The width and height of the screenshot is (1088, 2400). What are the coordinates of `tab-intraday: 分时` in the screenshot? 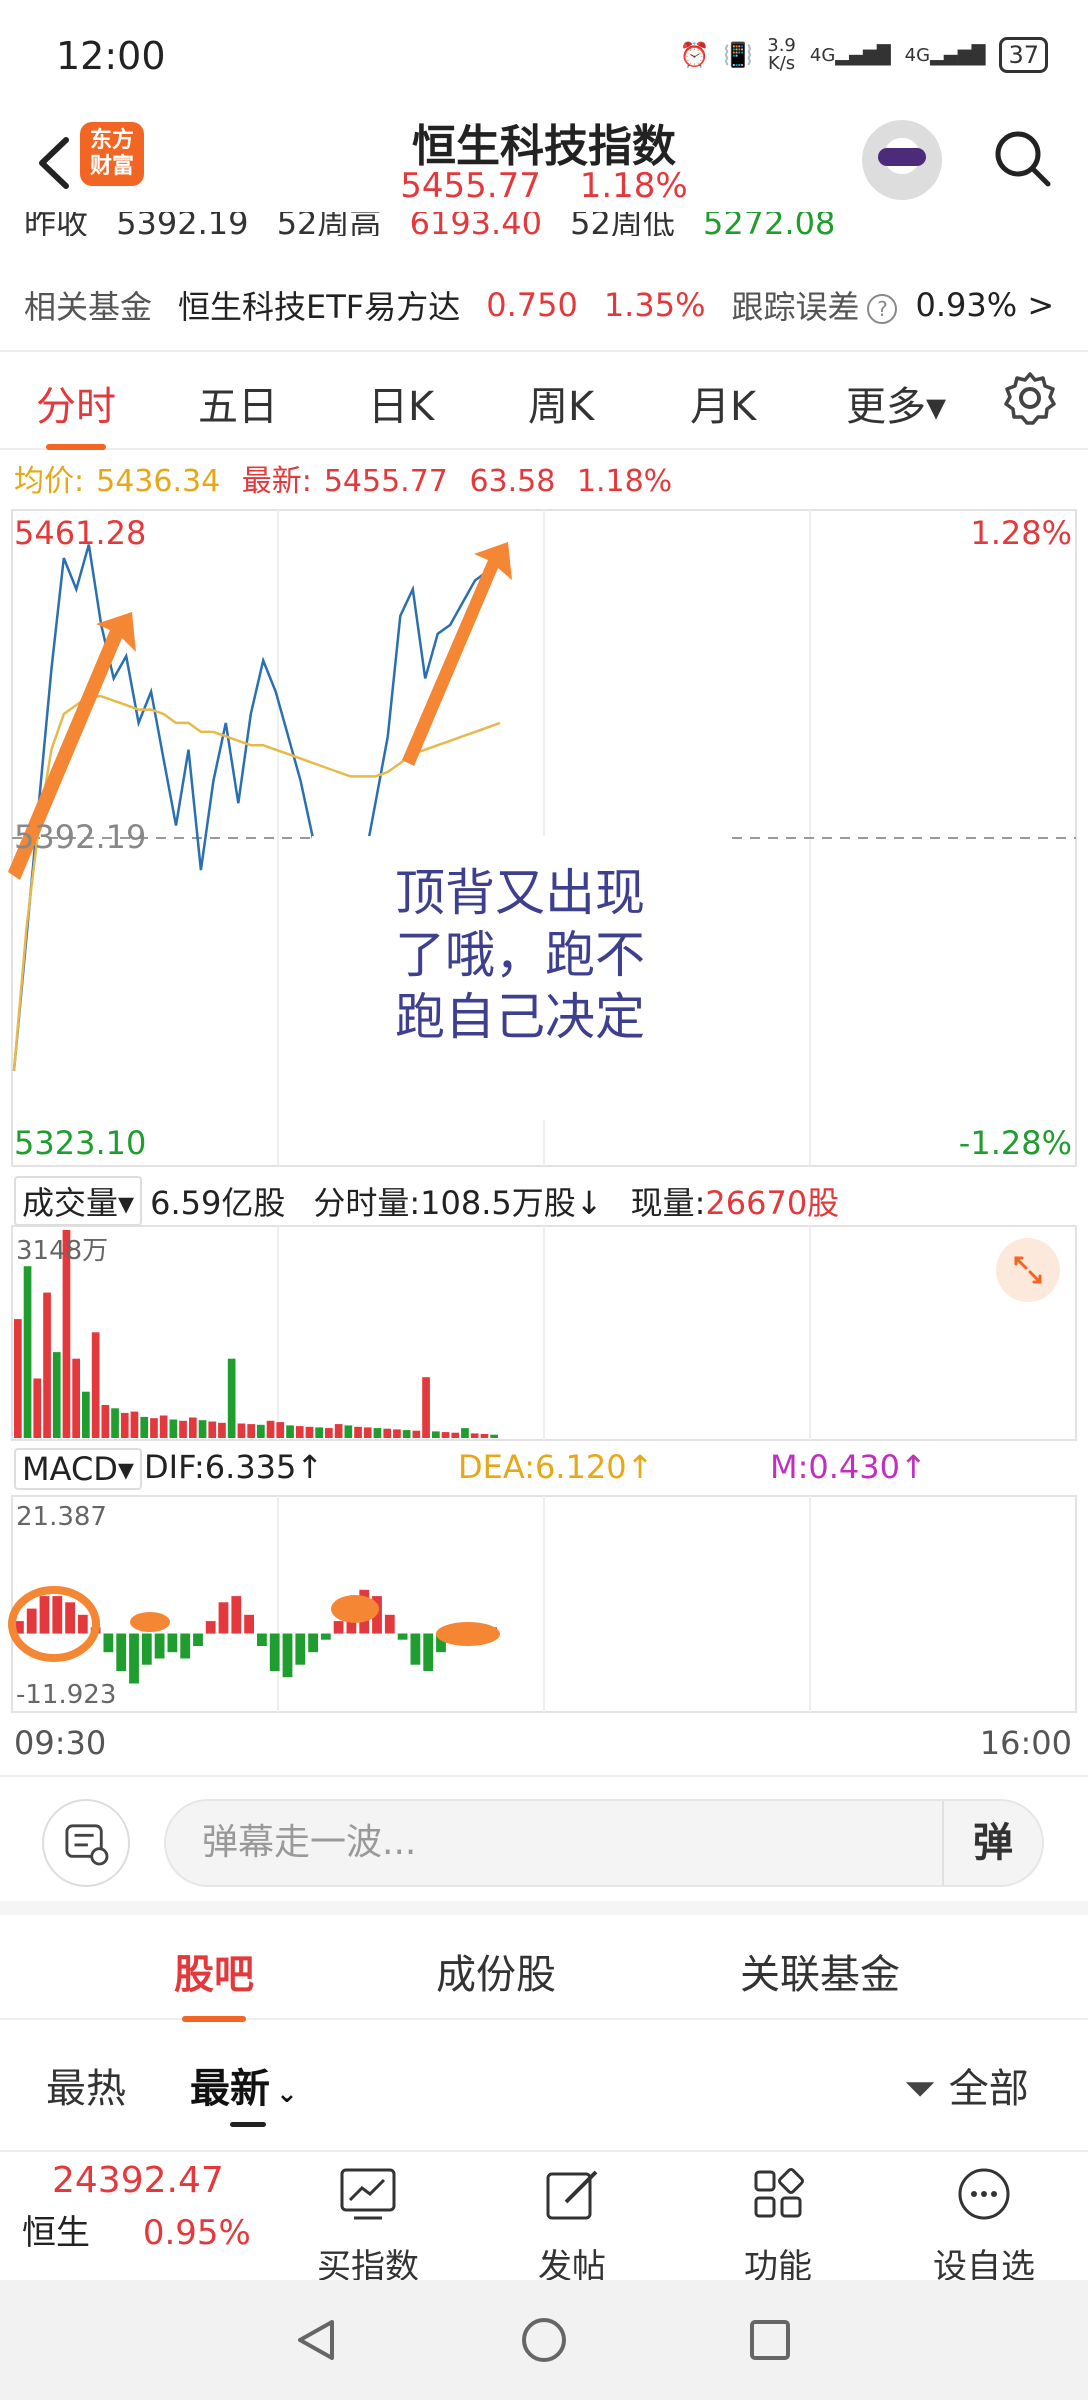 It's located at (76, 412).